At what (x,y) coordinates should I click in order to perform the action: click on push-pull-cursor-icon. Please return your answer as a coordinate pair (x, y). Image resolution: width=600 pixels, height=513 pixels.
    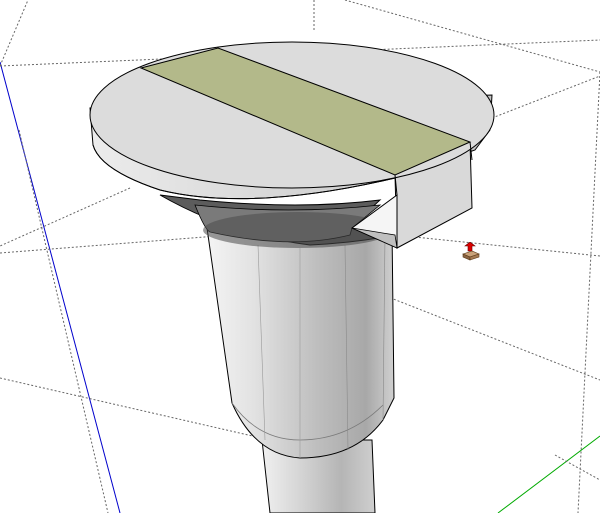
    Looking at the image, I should click on (471, 252).